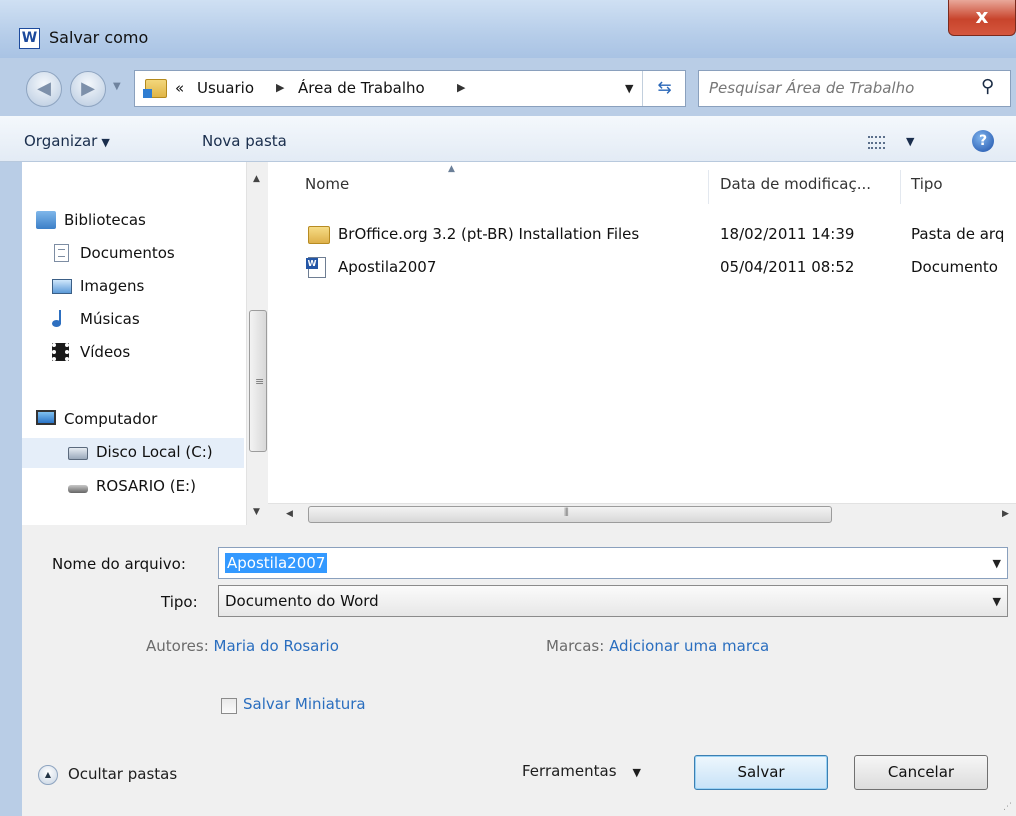 This screenshot has height=816, width=1016. What do you see at coordinates (111, 419) in the screenshot?
I see `nav-item-label: Computador` at bounding box center [111, 419].